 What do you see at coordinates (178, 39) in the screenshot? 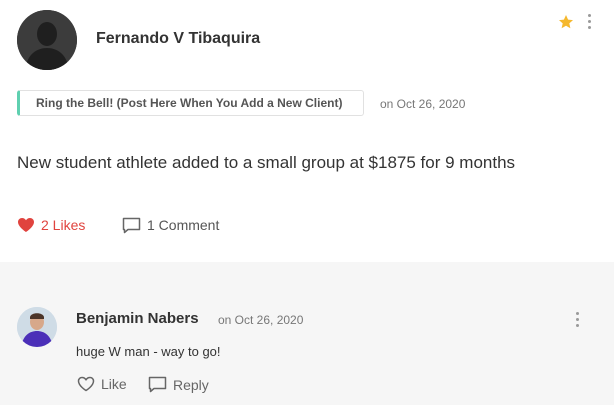
I see `post-author-name: Fernando V Tibaquira` at bounding box center [178, 39].